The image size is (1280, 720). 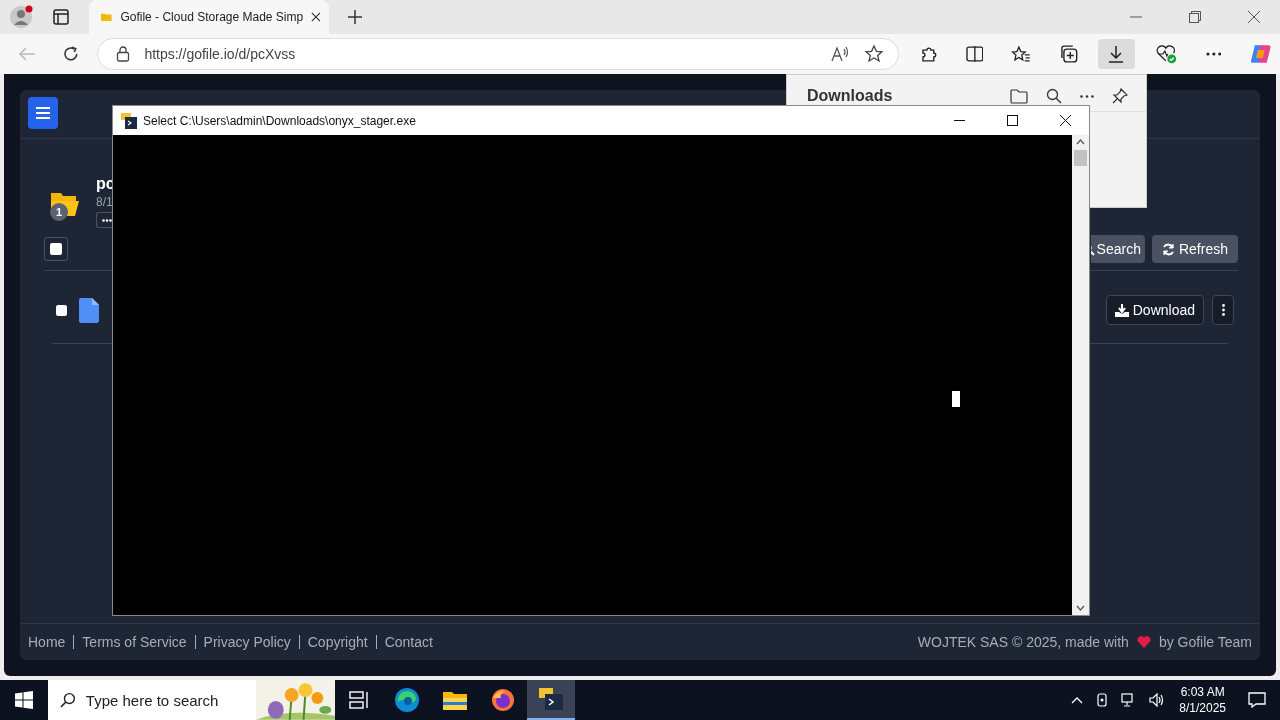 What do you see at coordinates (104, 202) in the screenshot?
I see `folder-date: 8/1` at bounding box center [104, 202].